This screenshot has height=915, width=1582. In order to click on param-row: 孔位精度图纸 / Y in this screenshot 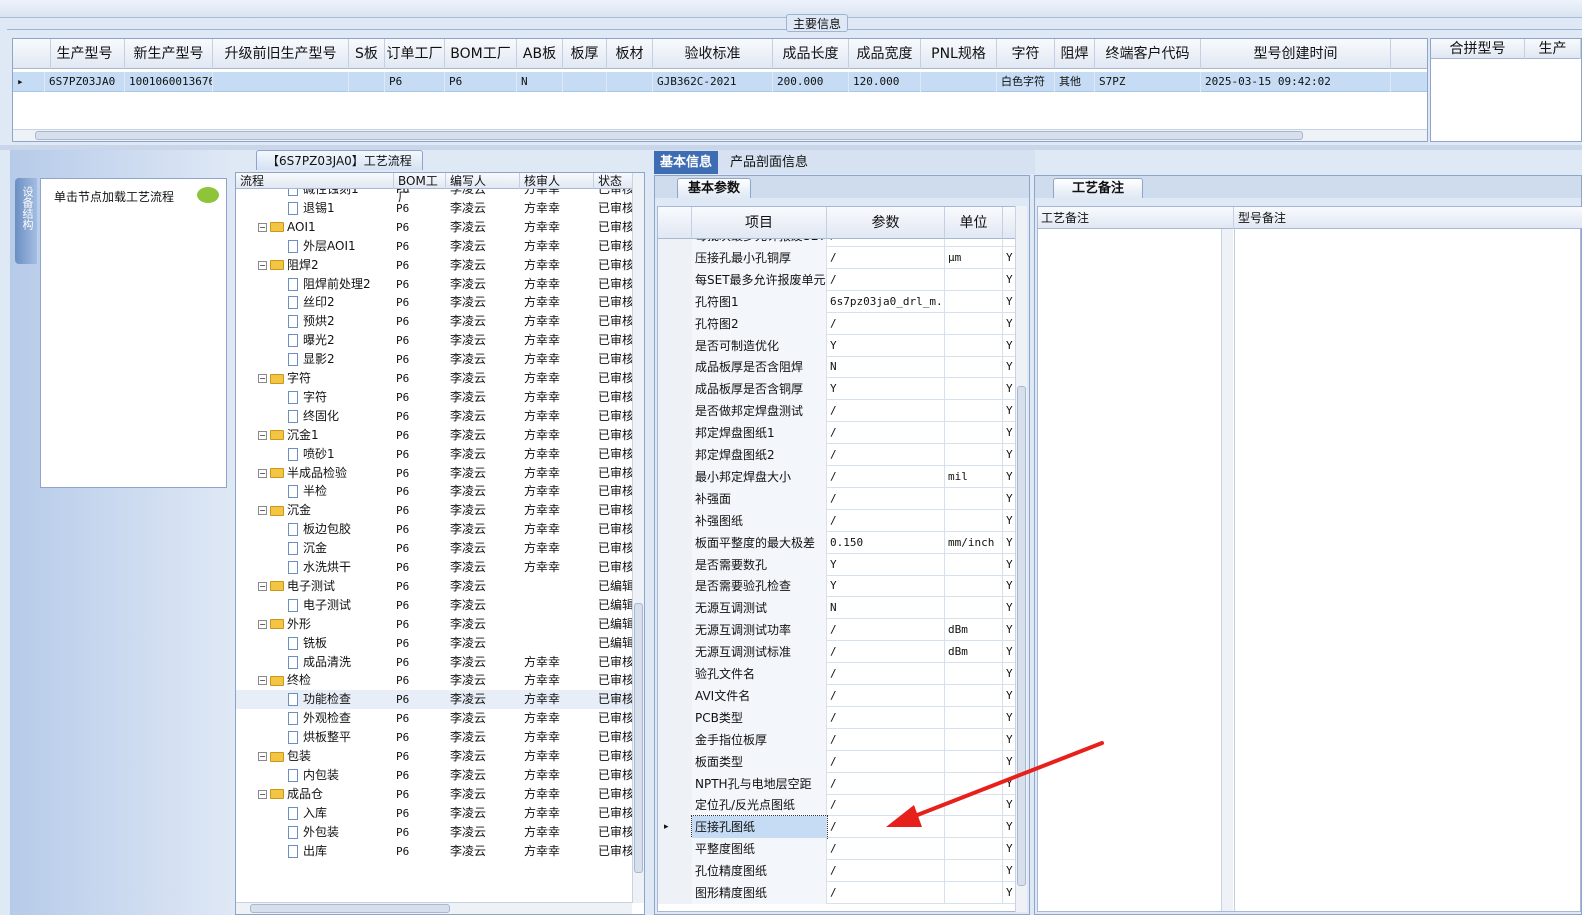, I will do `click(837, 871)`.